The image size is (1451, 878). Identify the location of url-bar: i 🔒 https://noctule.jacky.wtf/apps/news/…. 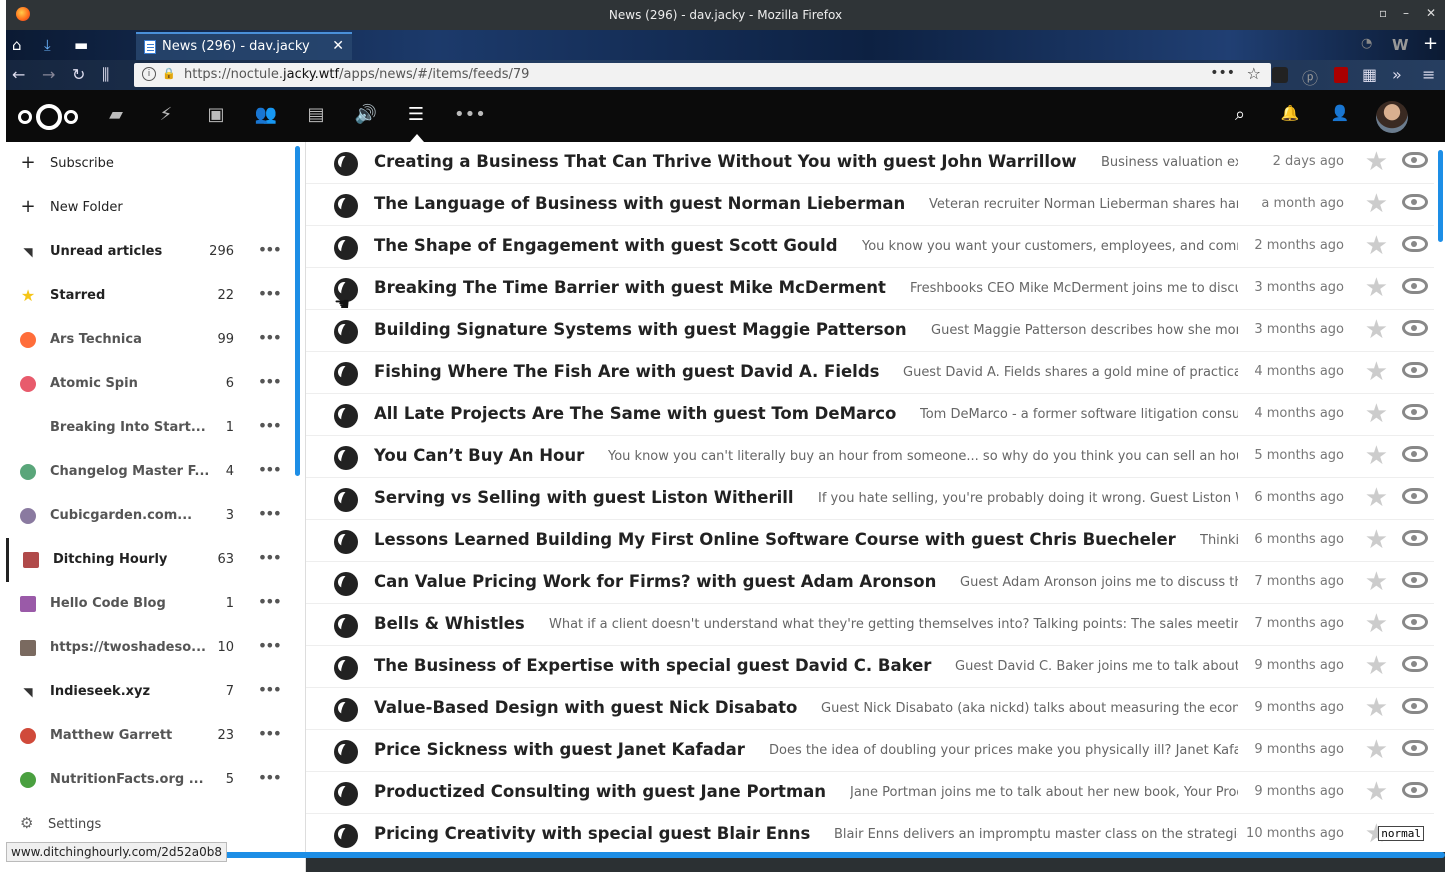
(702, 75).